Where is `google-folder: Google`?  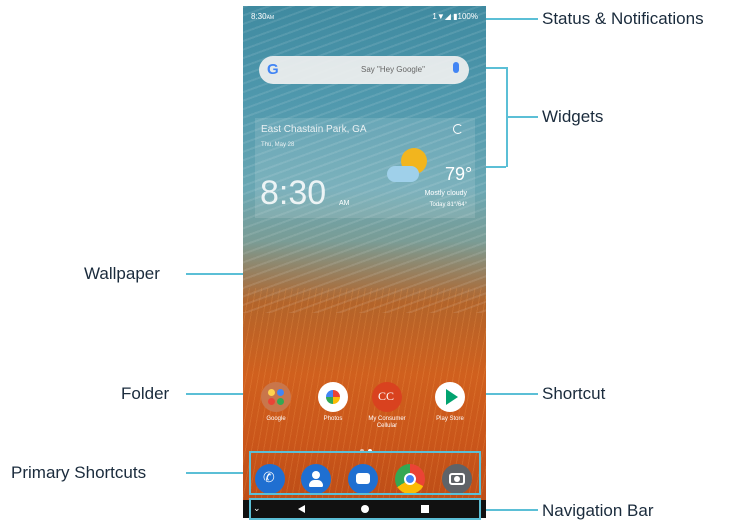 google-folder: Google is located at coordinates (276, 402).